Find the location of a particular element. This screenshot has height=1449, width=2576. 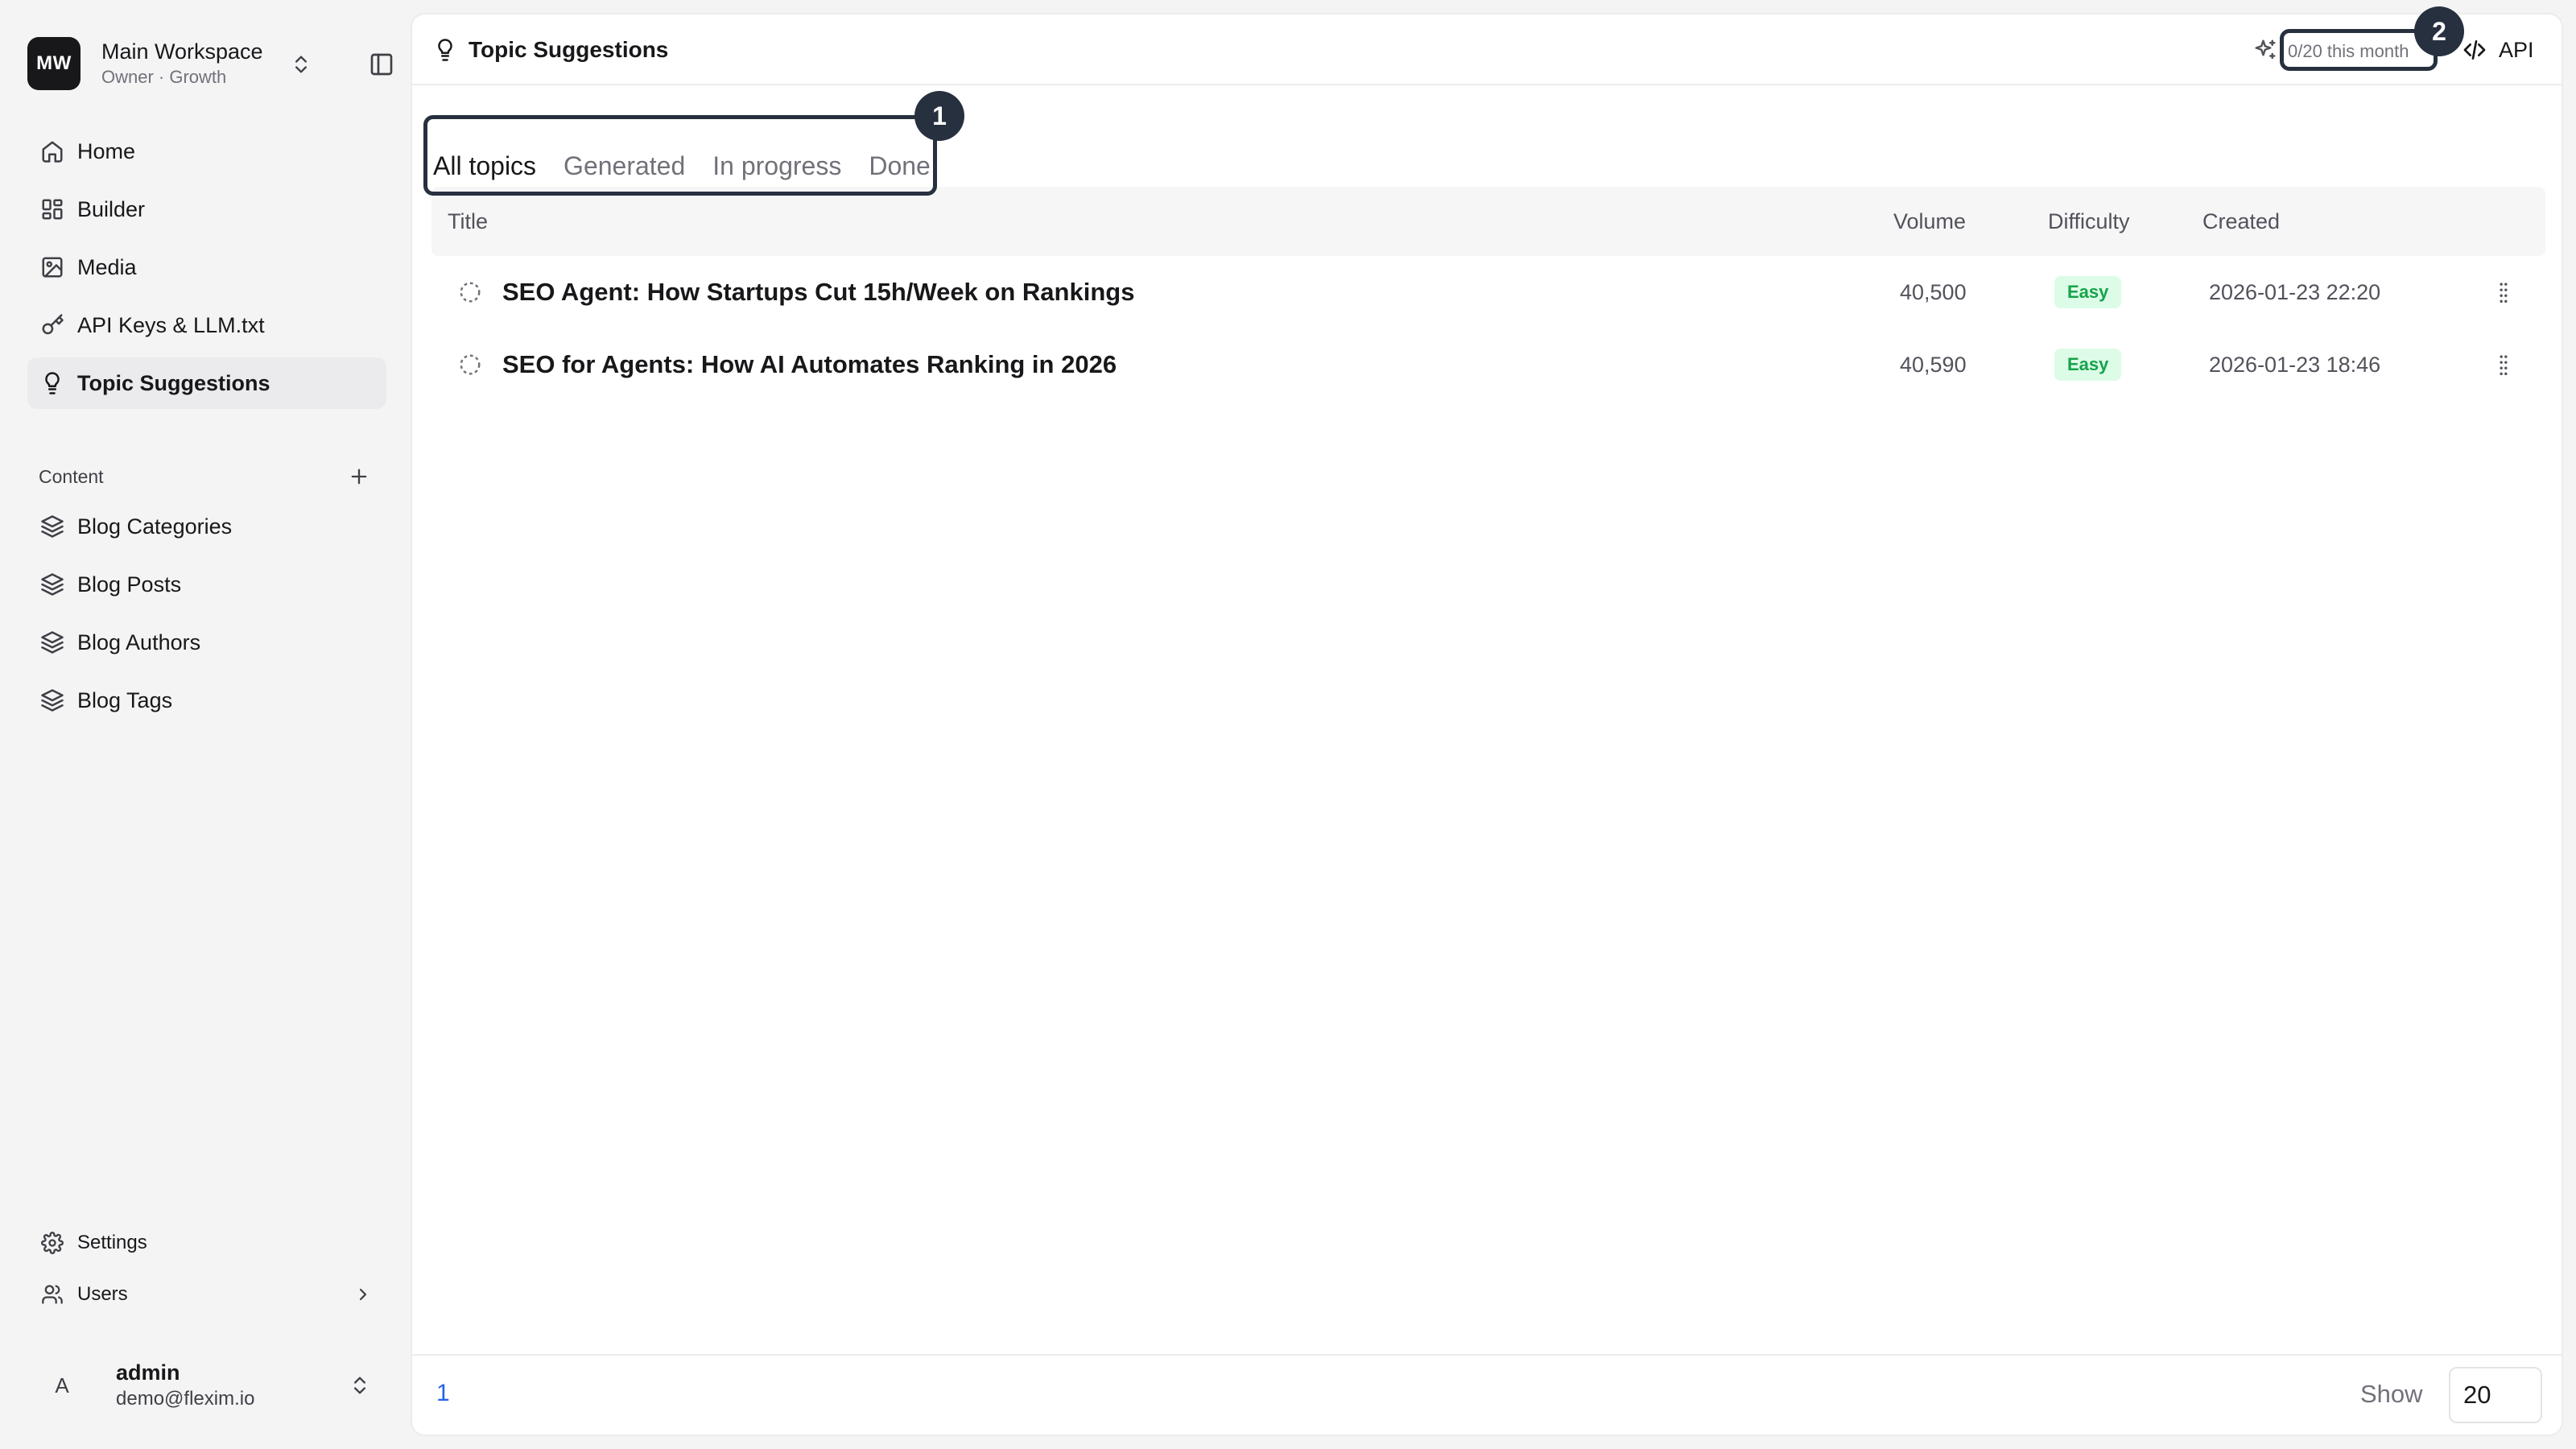

api-button: API is located at coordinates (2516, 50).